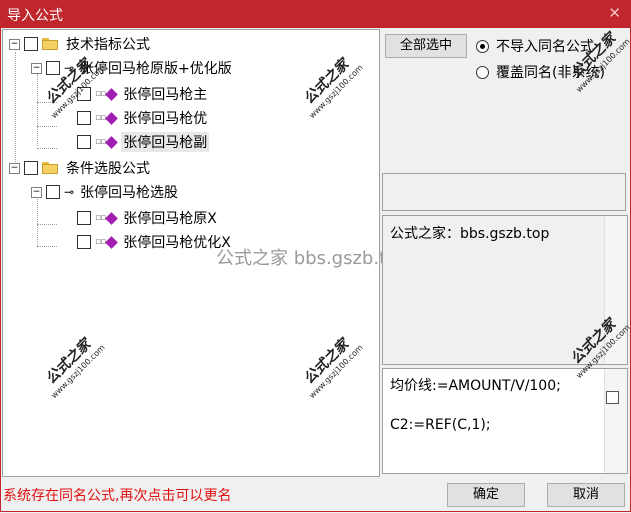  I want to click on description-box: 公式之家：bbs.gszb.top, so click(505, 290).